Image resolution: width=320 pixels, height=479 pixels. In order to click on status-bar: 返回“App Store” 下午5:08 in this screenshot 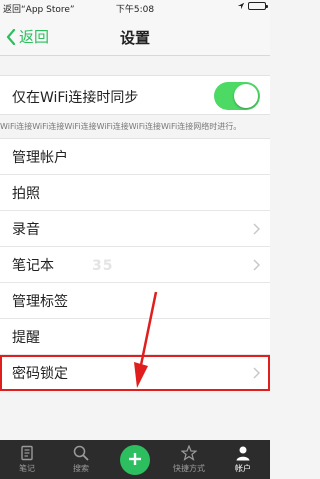, I will do `click(135, 8)`.